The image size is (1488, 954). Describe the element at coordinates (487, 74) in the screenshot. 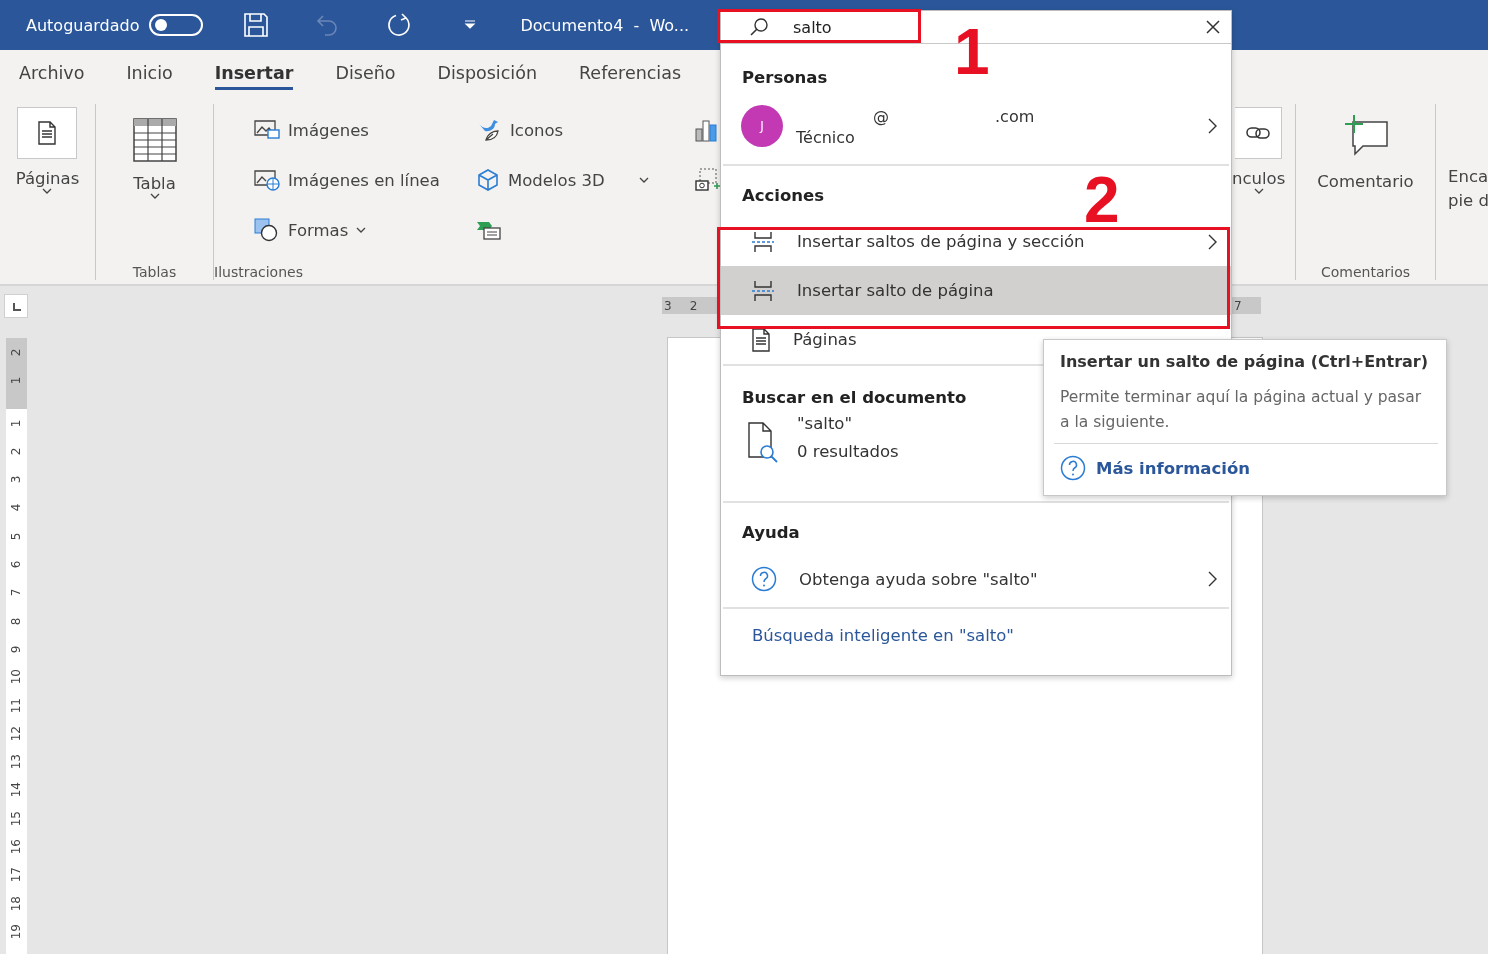

I see `ribbon-tab: Disposición` at that location.